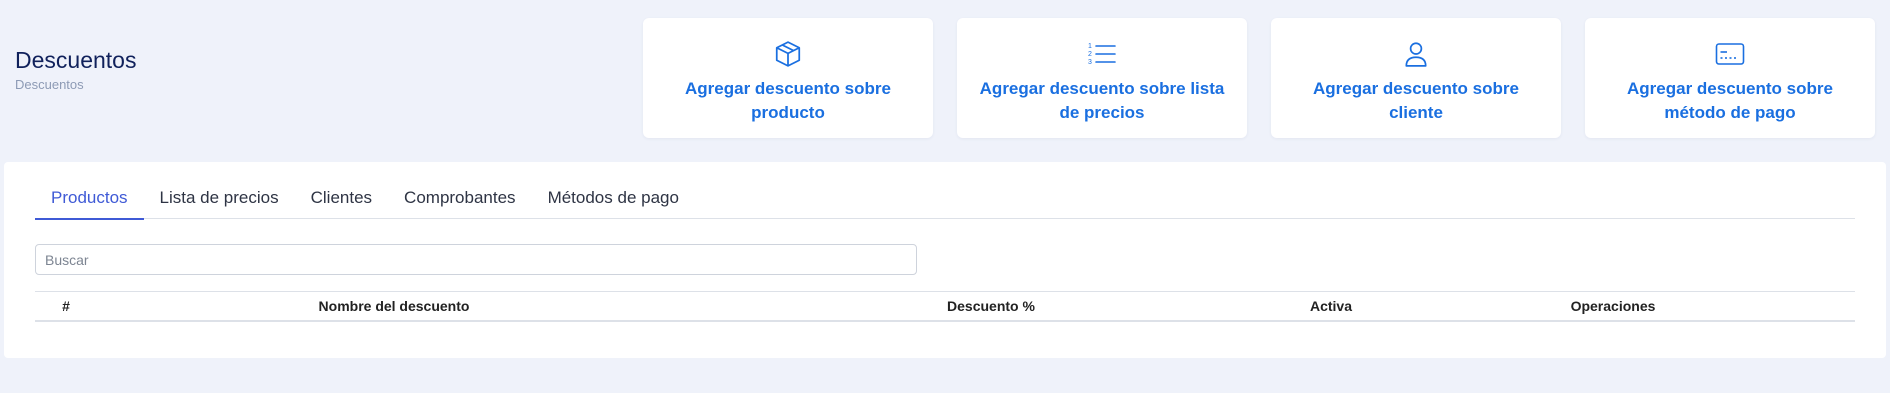  Describe the element at coordinates (89, 191) in the screenshot. I see `tab-productos: Productos` at that location.